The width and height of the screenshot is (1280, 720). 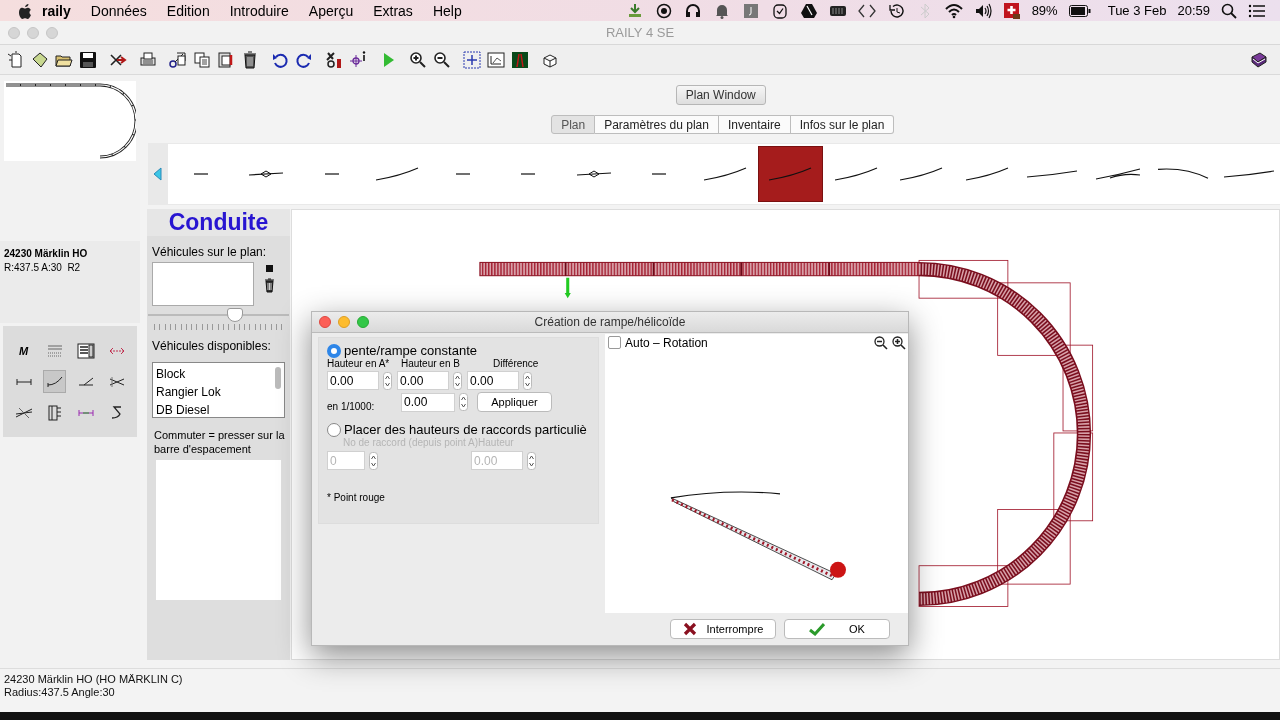 What do you see at coordinates (226, 59) in the screenshot?
I see `paste-icon` at bounding box center [226, 59].